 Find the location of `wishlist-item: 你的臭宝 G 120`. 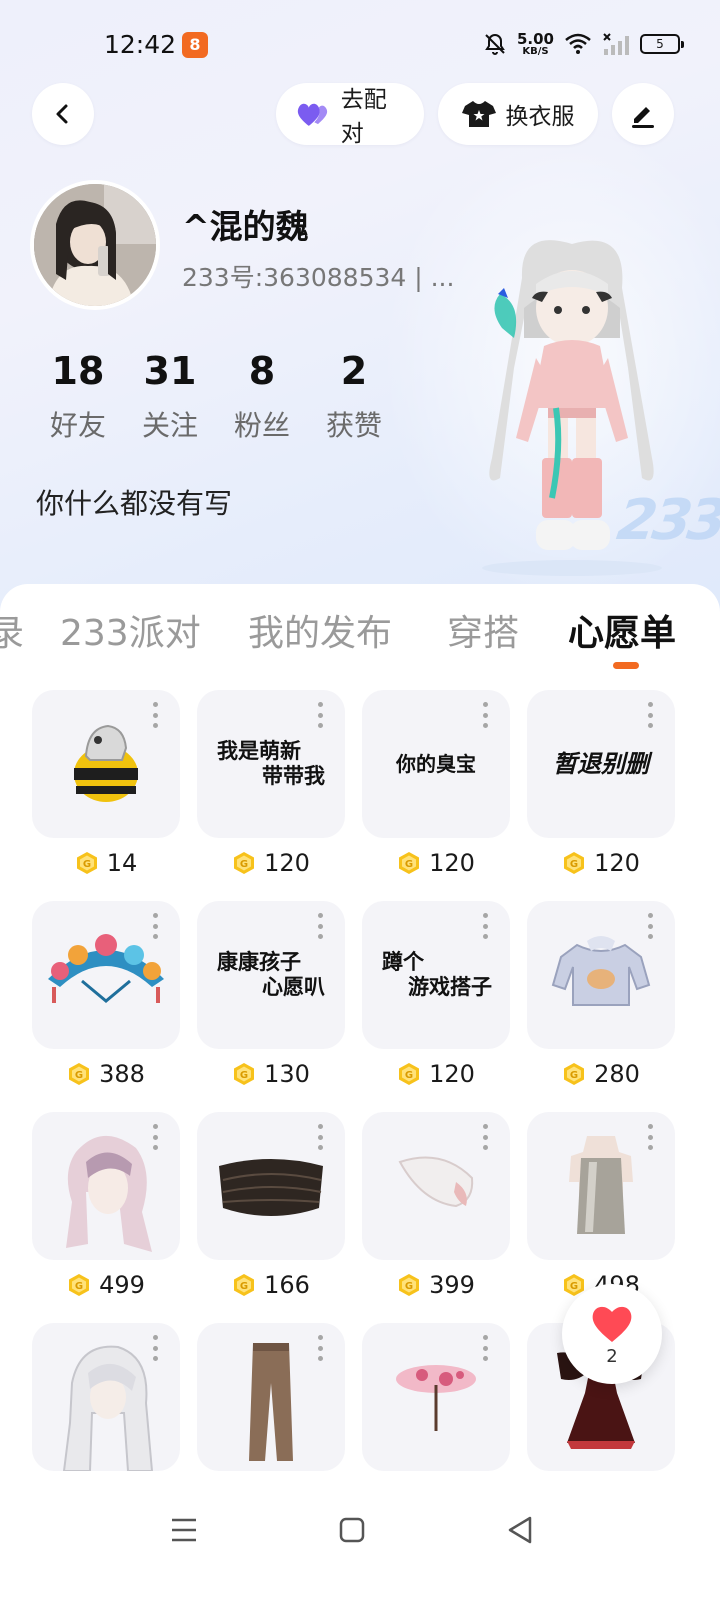

wishlist-item: 你的臭宝 G 120 is located at coordinates (436, 783).